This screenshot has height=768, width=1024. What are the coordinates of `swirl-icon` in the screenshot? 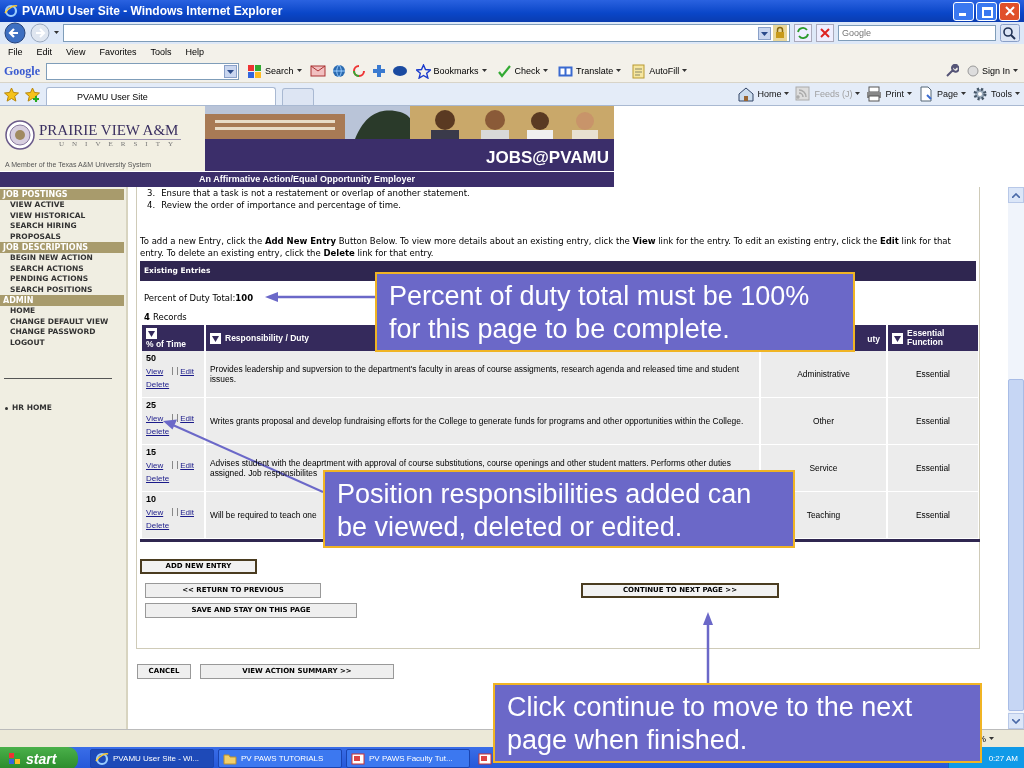 It's located at (358, 71).